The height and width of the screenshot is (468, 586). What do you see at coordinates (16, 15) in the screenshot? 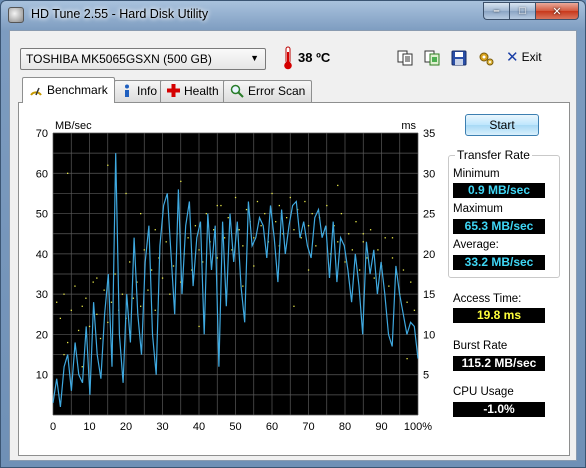
I see `app-icon` at bounding box center [16, 15].